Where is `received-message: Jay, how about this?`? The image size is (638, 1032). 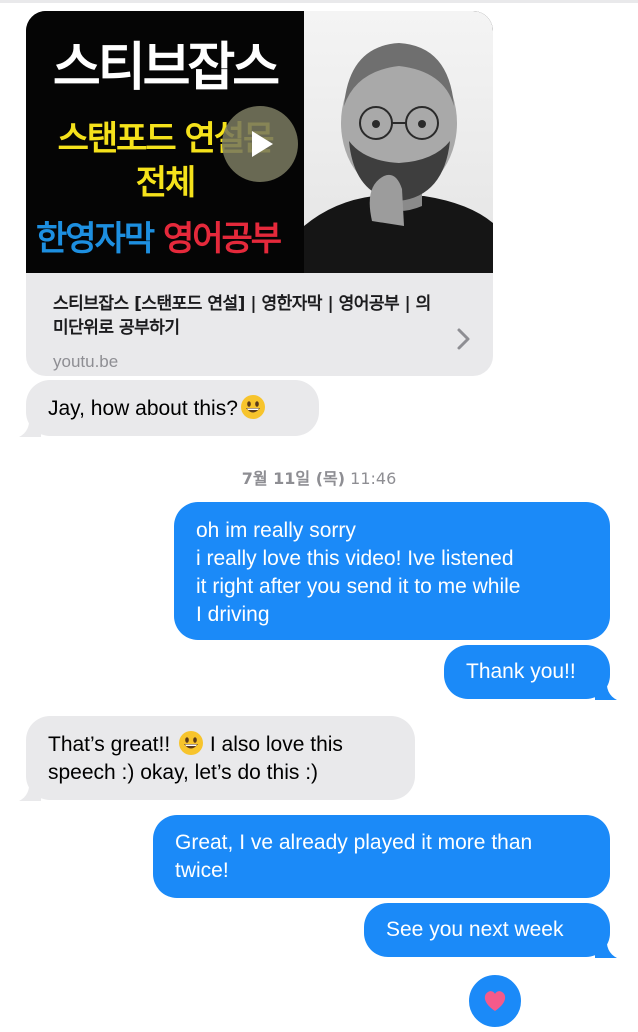
received-message: Jay, how about this? is located at coordinates (169, 408).